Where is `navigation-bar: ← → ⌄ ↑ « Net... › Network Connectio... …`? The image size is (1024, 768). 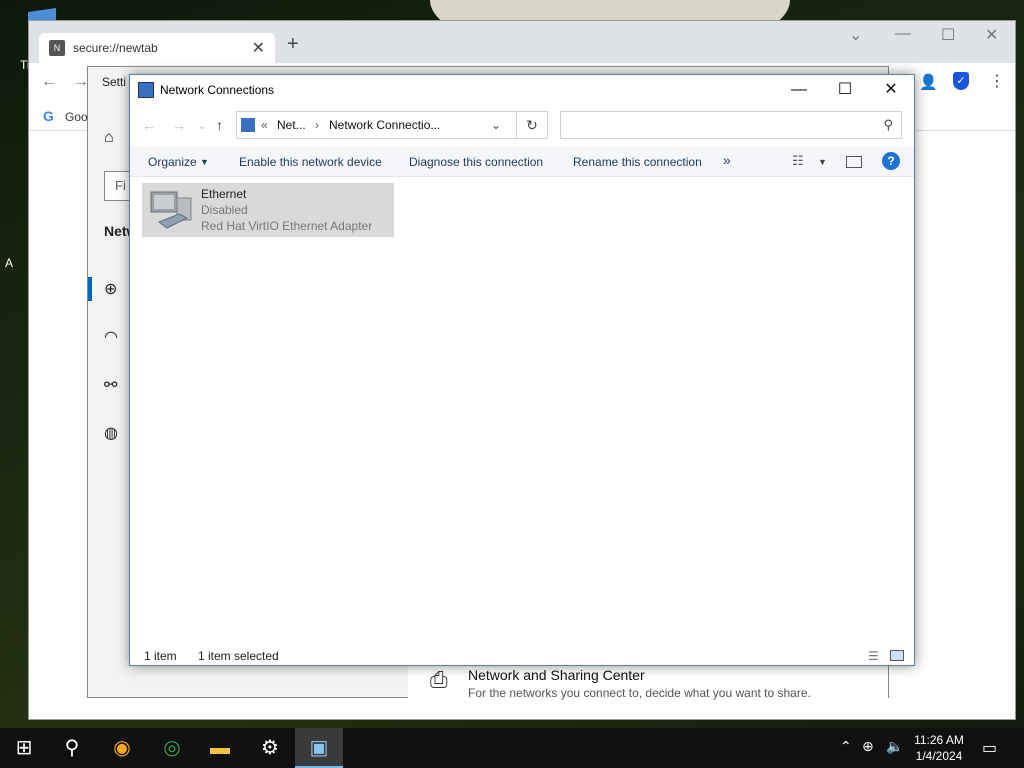
navigation-bar: ← → ⌄ ↑ « Net... › Network Connectio... … is located at coordinates (522, 125).